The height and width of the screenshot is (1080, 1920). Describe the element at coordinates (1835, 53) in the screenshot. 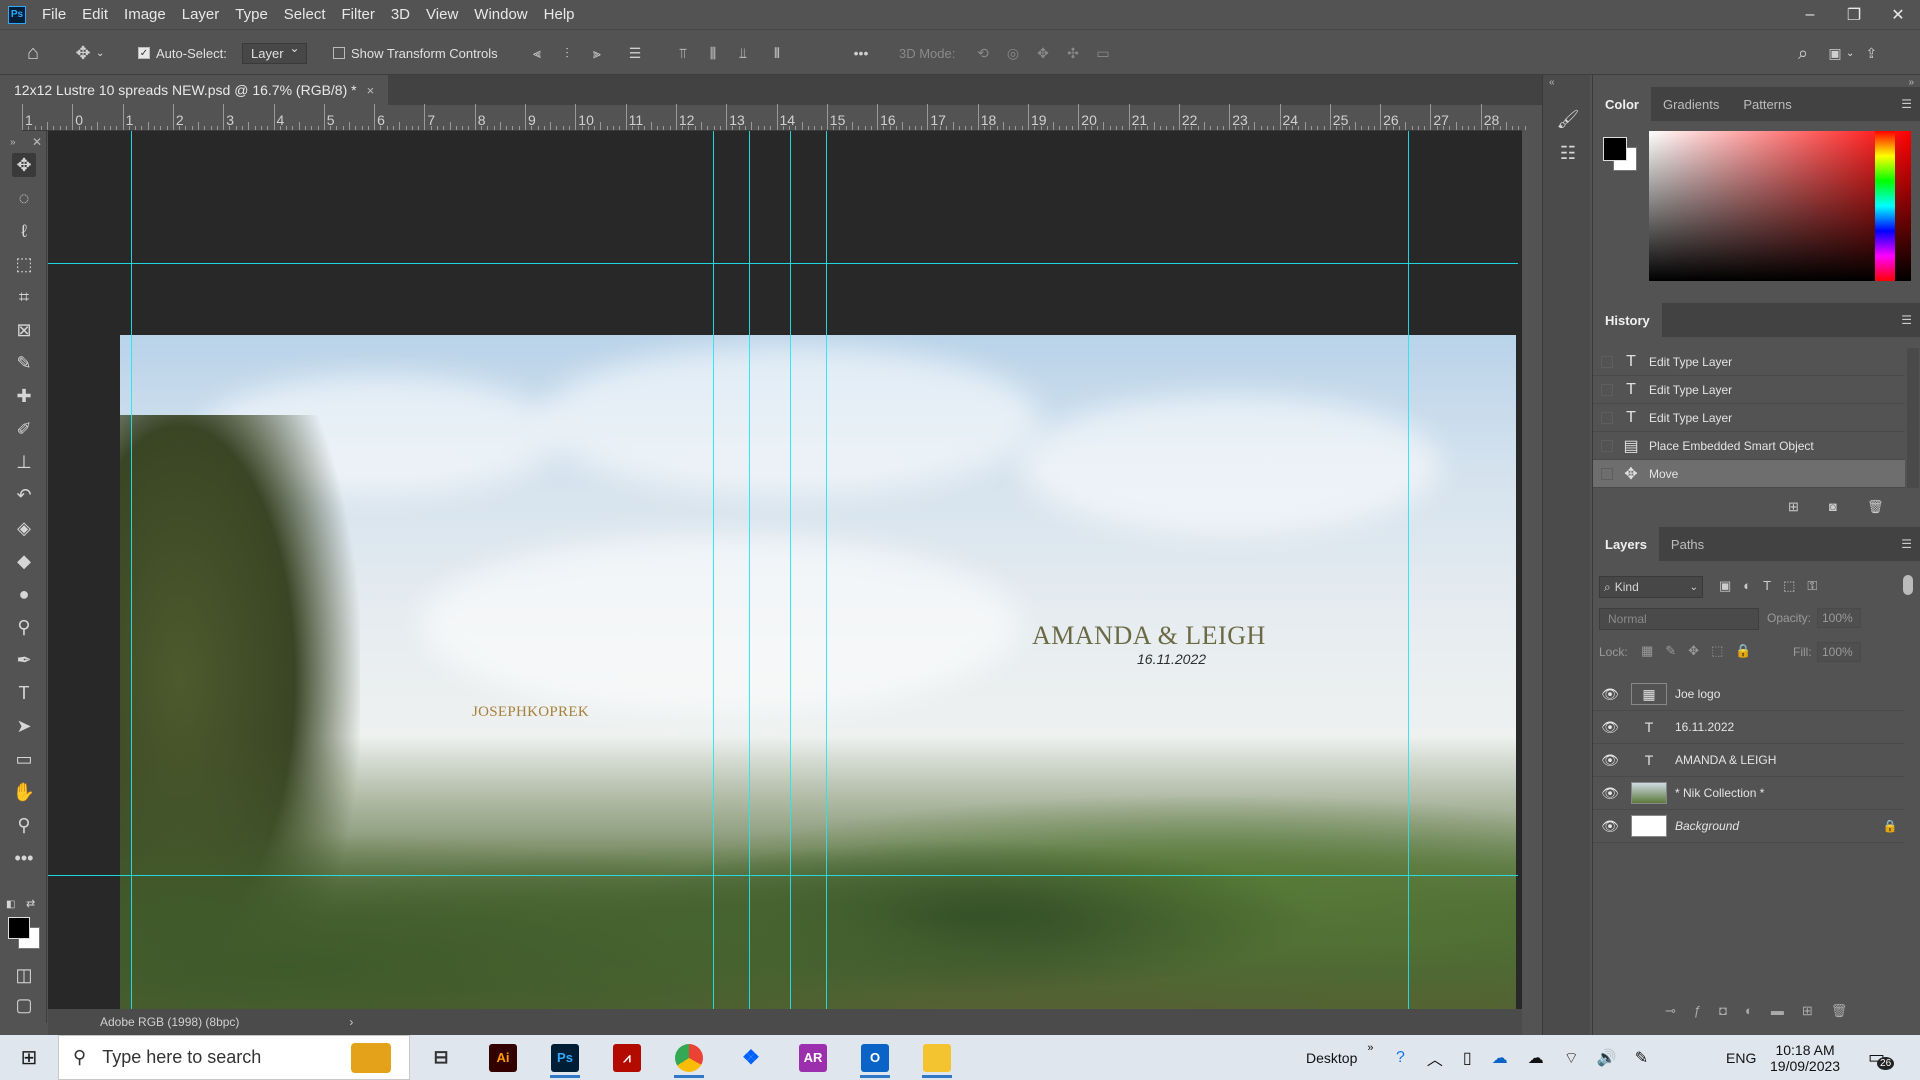

I see `workspace-icon: ▣` at that location.